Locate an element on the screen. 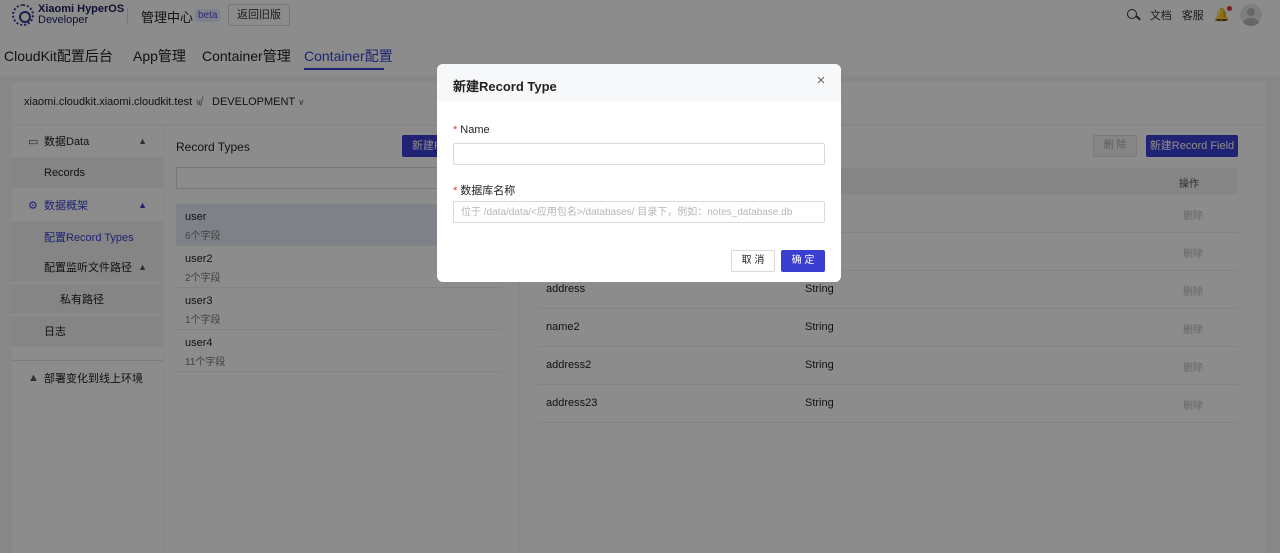 This screenshot has height=553, width=1280. new-record-type-dialog: 新建Record Type × *Name *数据库名称 取 消 确 定 is located at coordinates (639, 173).